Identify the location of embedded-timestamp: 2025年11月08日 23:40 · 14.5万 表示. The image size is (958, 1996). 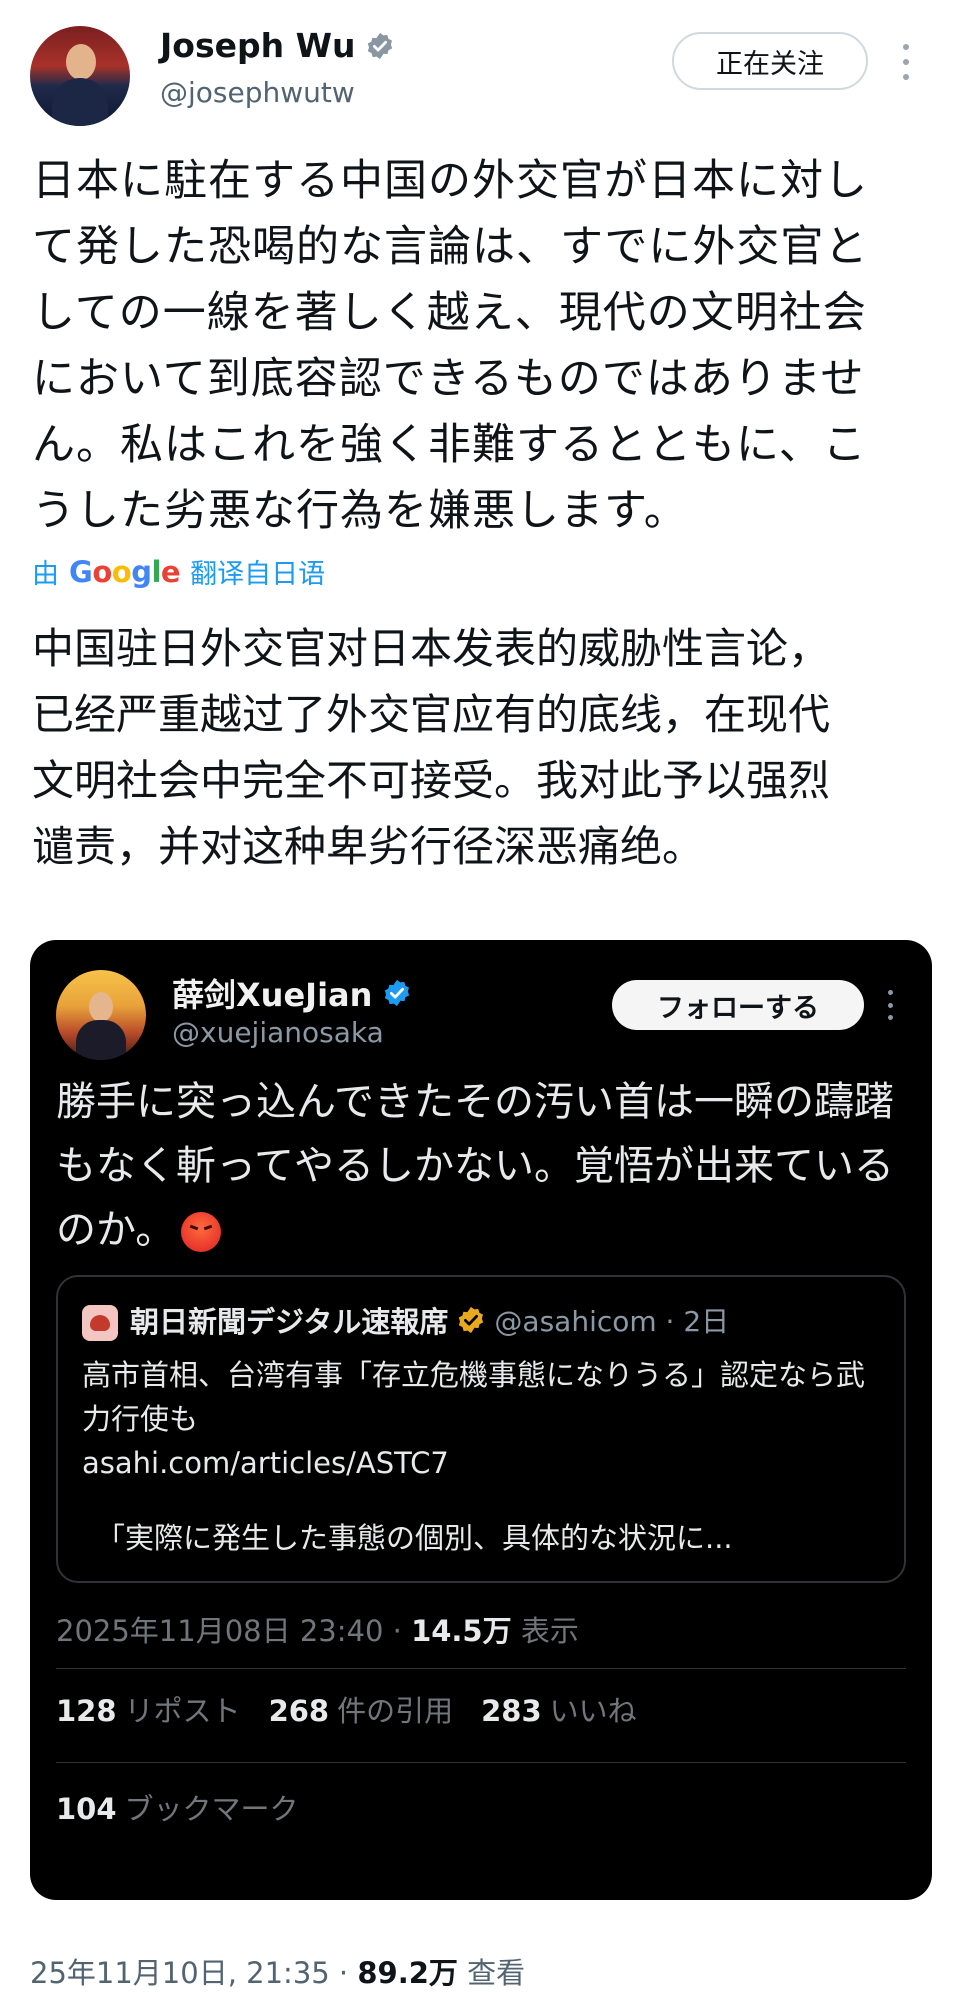
(317, 1629).